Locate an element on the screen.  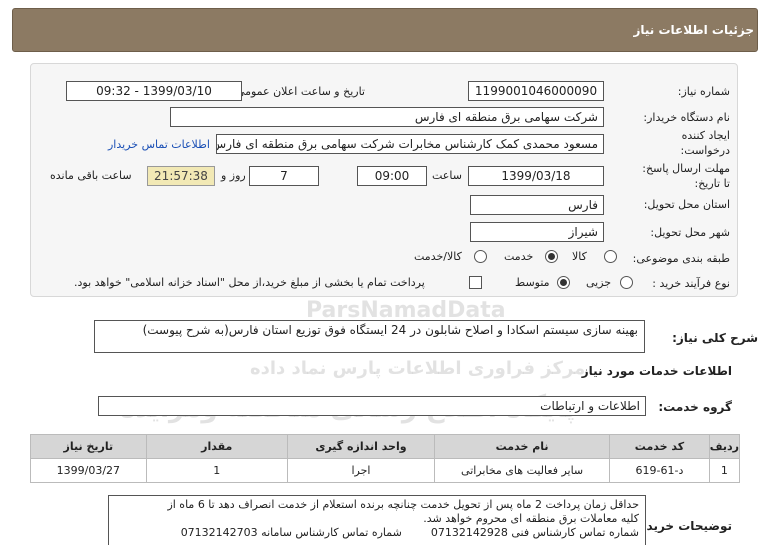
col-header-date: تاریخ نیاز is located at coordinates (88, 446).